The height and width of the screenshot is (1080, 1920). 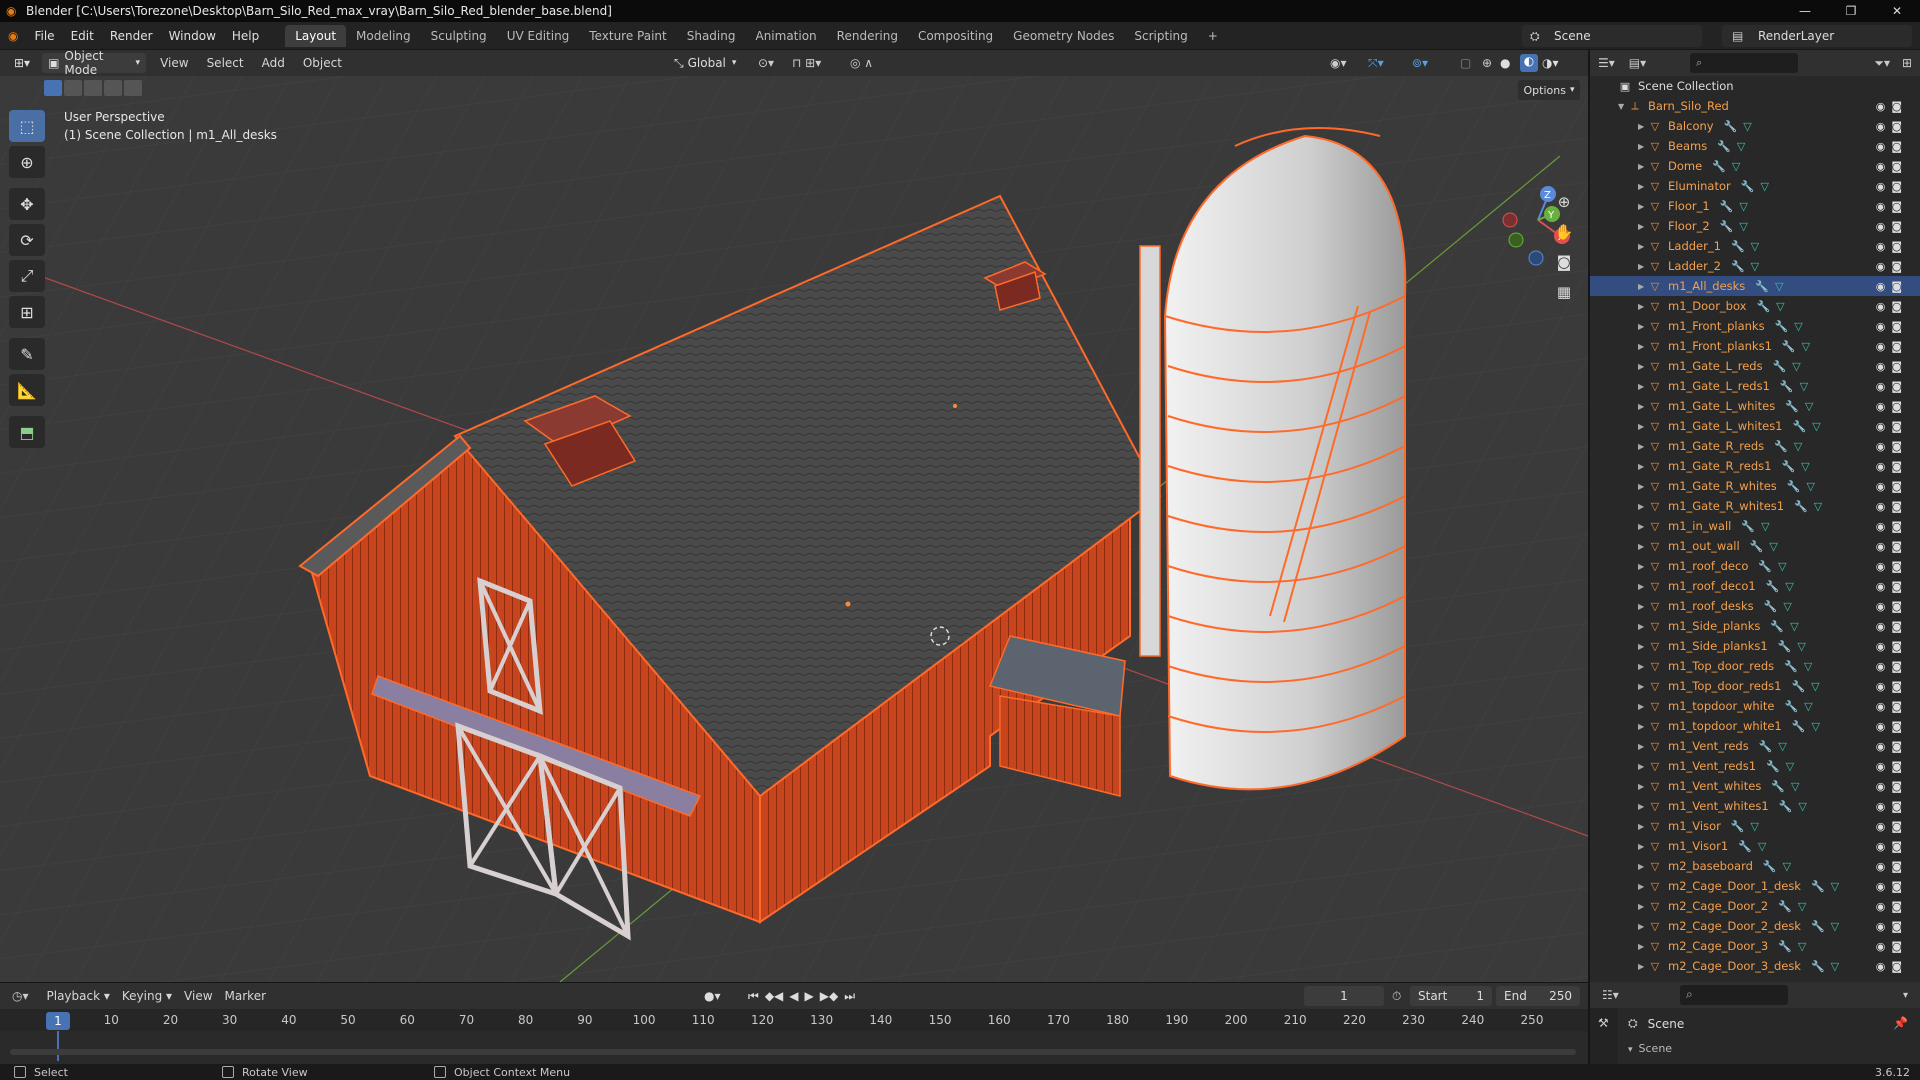 What do you see at coordinates (867, 36) in the screenshot?
I see `tab-rendering: Rendering` at bounding box center [867, 36].